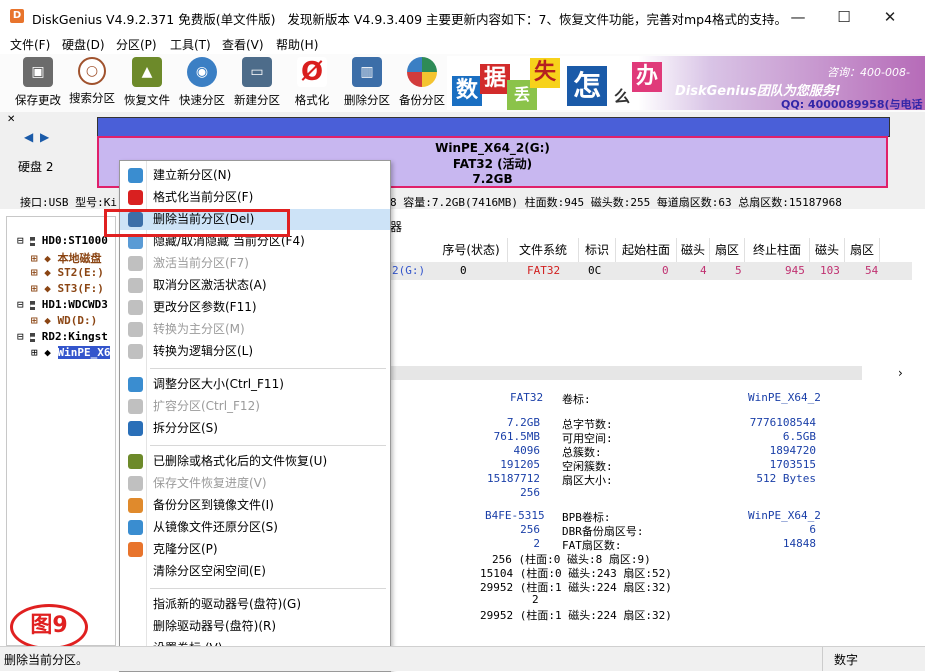 The height and width of the screenshot is (672, 925). What do you see at coordinates (67, 272) in the screenshot?
I see `tree-node-st2: ⊞ ◆ ST2(E:)` at bounding box center [67, 272].